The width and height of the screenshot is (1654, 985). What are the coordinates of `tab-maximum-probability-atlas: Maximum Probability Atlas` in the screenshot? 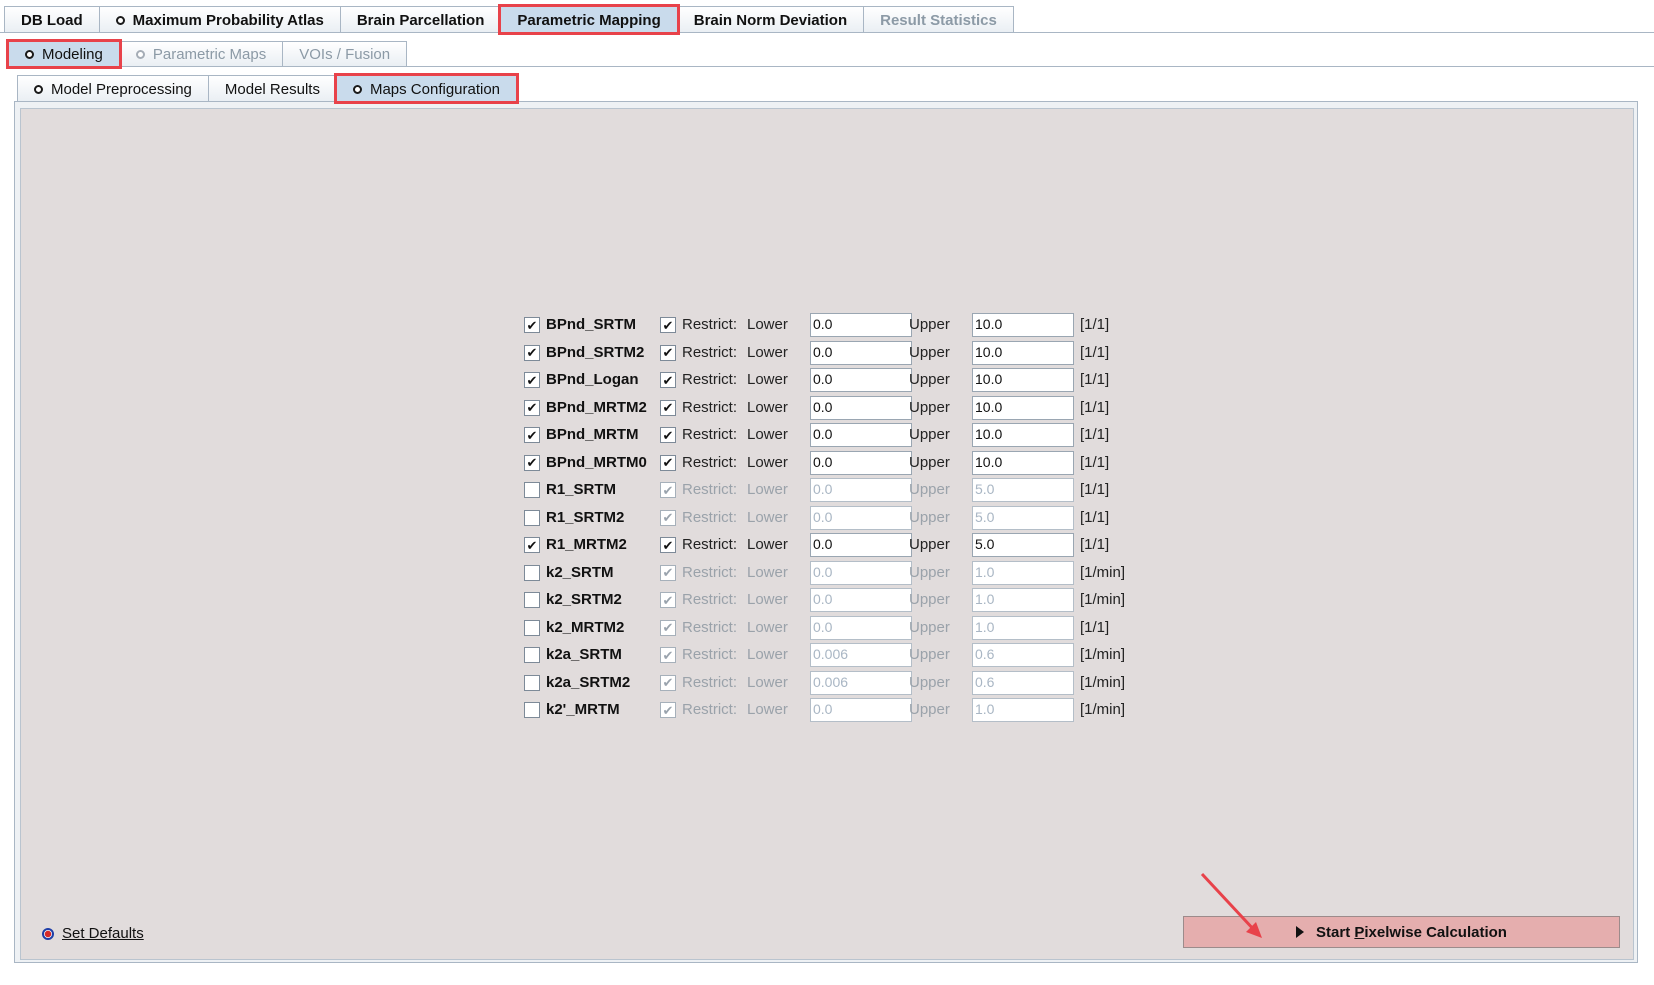 It's located at (219, 19).